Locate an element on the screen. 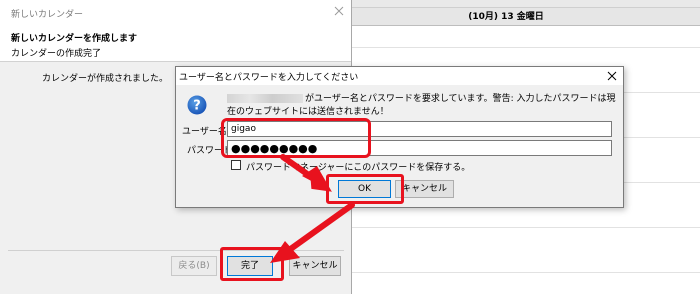  password-dialog-title: ユーザー名とパスワードを入力してください is located at coordinates (269, 78).